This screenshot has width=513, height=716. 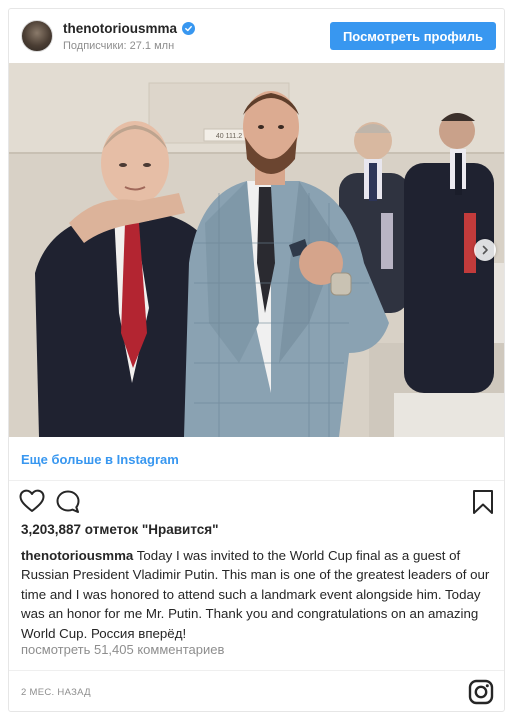 I want to click on bookmark-icon, so click(x=483, y=504).